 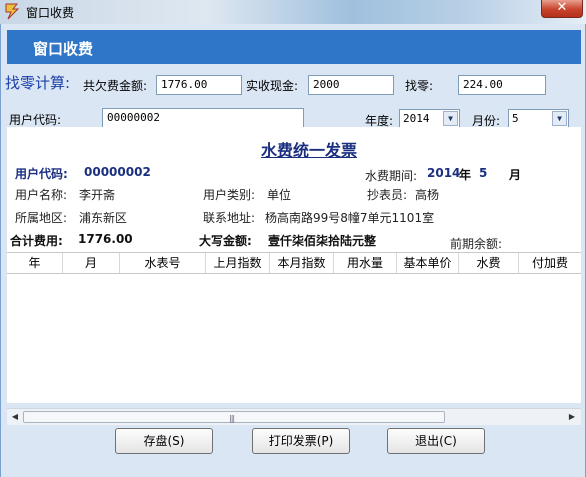 What do you see at coordinates (279, 195) in the screenshot?
I see `user-type-value: 单位` at bounding box center [279, 195].